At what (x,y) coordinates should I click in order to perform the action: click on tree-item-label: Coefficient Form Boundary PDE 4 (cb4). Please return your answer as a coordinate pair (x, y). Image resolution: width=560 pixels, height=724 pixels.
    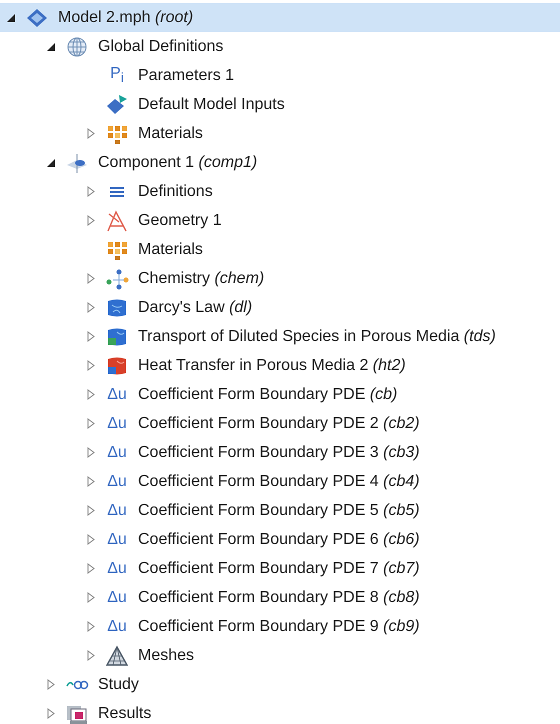
    Looking at the image, I should click on (279, 481).